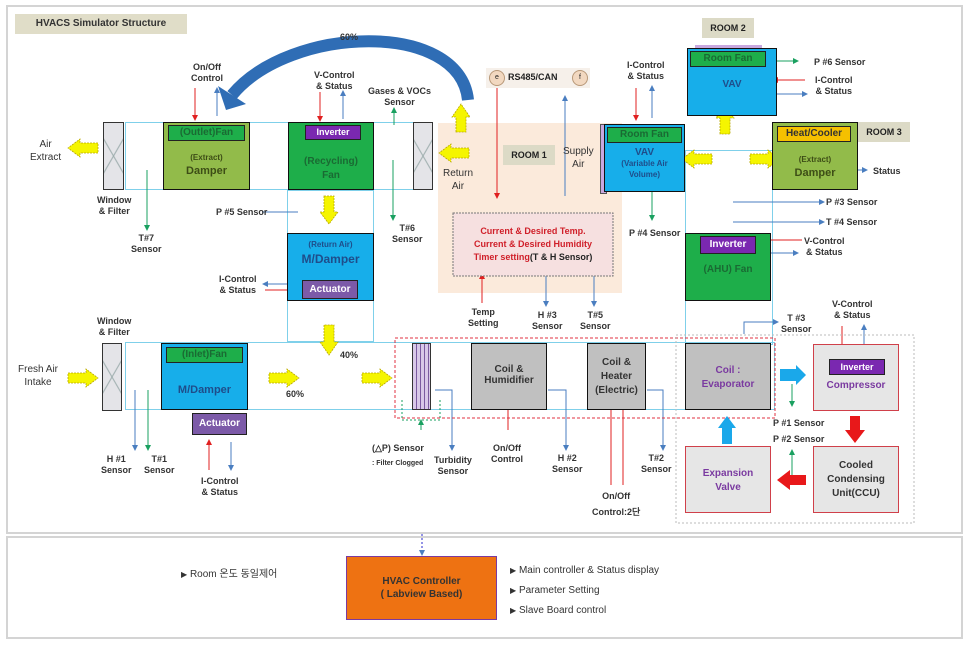 Image resolution: width=972 pixels, height=646 pixels. Describe the element at coordinates (728, 384) in the screenshot. I see `evap-line2: Evaporator` at that location.